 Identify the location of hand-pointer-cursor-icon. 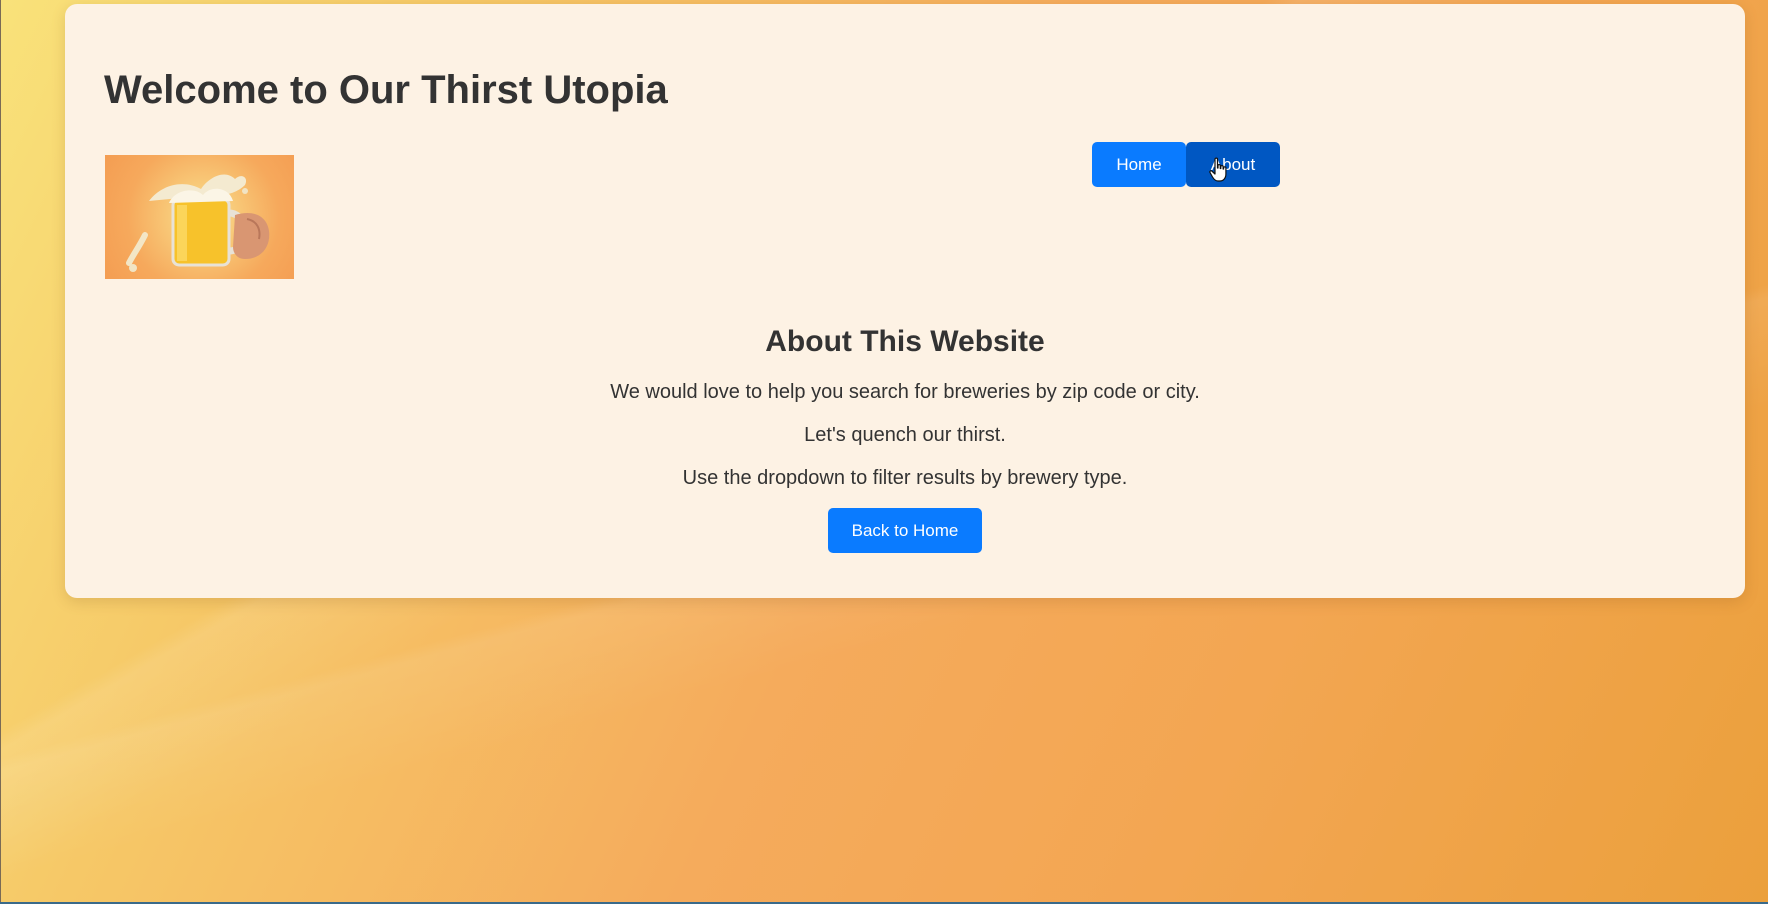
(1218, 169).